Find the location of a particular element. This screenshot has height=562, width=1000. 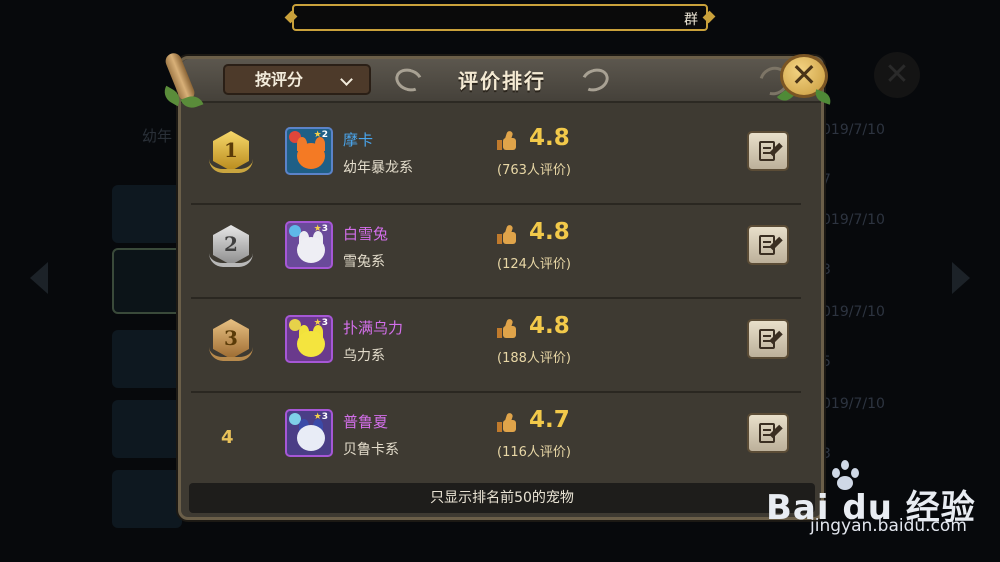

ranking-row: 4 ★3 普鲁夏 贝鲁卡系 4.7 (116人评价) is located at coordinates (496, 440).